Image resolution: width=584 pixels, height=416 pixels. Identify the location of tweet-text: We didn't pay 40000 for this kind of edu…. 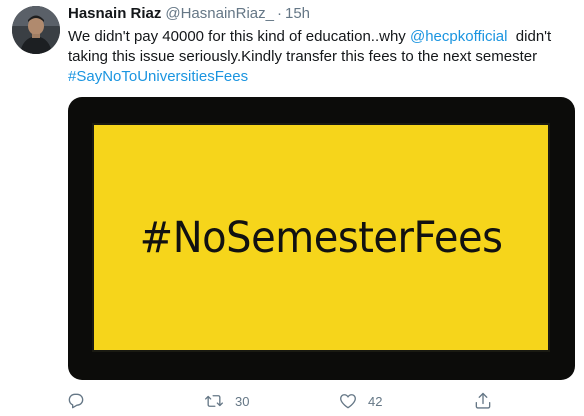
(320, 57).